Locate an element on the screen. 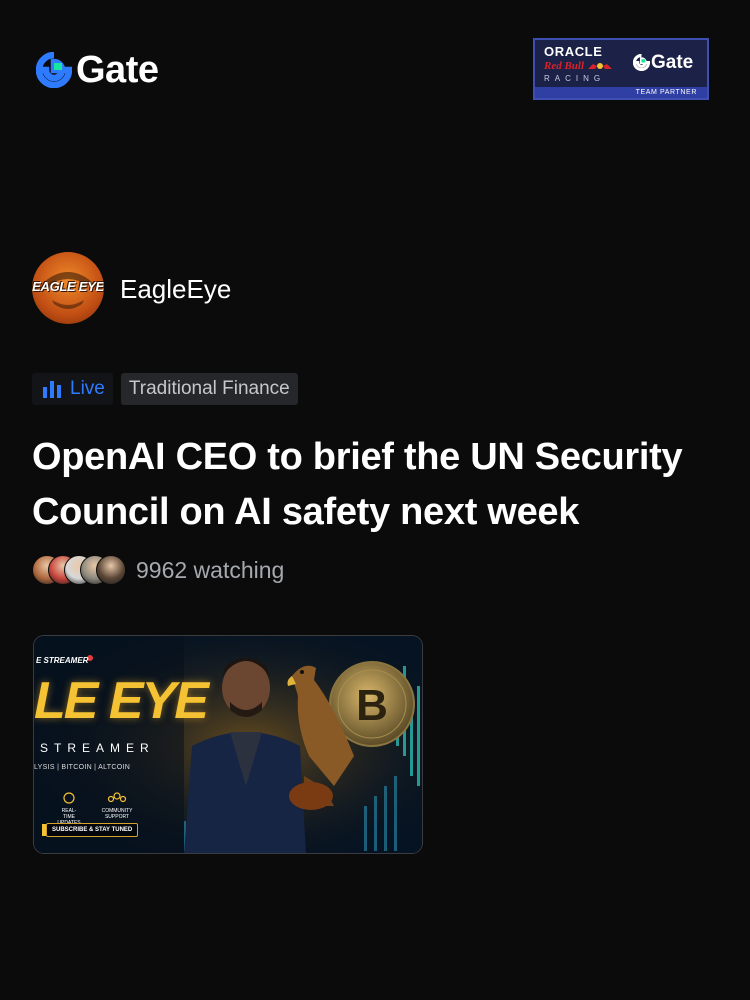 The image size is (750, 1000). logo-text: Gate is located at coordinates (117, 70).